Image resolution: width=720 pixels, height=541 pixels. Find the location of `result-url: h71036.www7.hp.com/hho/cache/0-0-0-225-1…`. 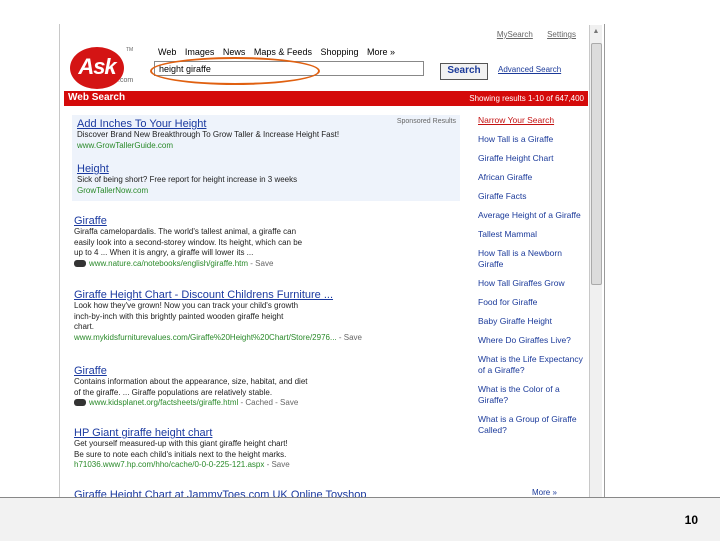

result-url: h71036.www7.hp.com/hho/cache/0-0-0-225-1… is located at coordinates (169, 464).